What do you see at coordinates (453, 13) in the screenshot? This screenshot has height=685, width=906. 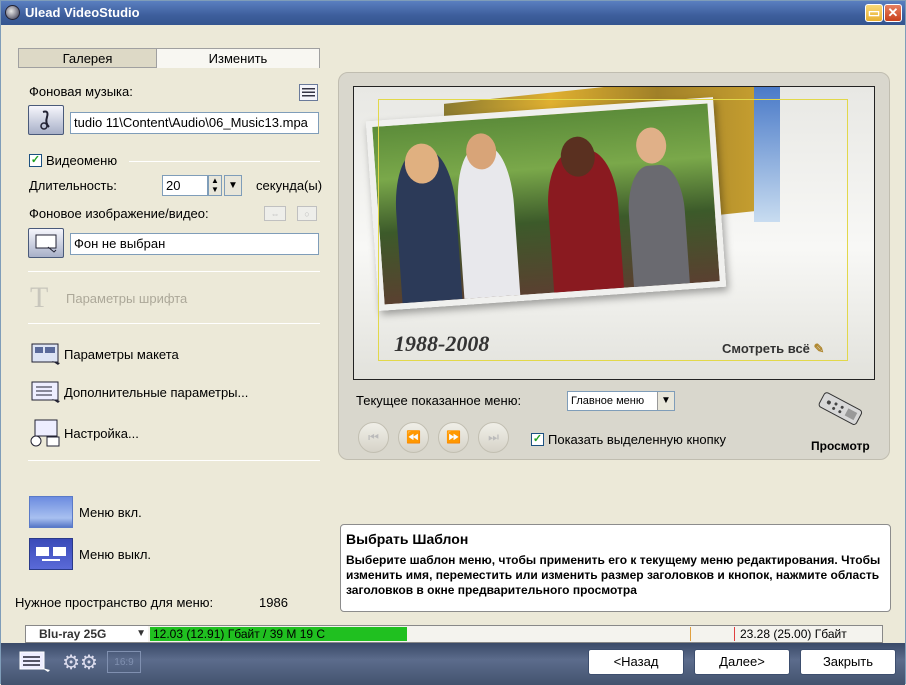 I see `title-bar: Ulead VideoStudio ▭ ✕` at bounding box center [453, 13].